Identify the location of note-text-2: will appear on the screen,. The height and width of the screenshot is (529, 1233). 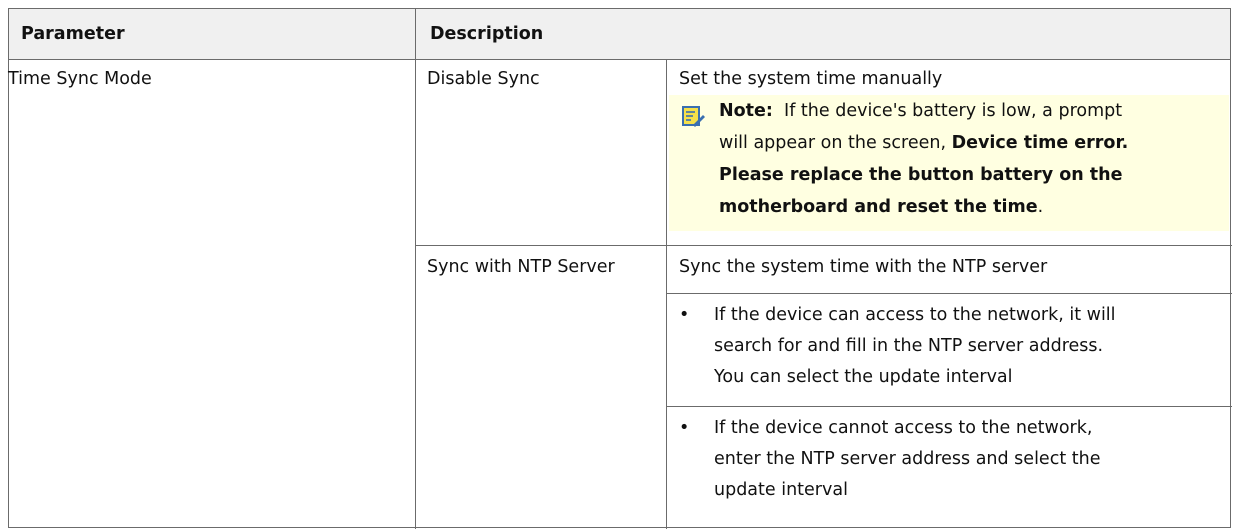
(833, 143).